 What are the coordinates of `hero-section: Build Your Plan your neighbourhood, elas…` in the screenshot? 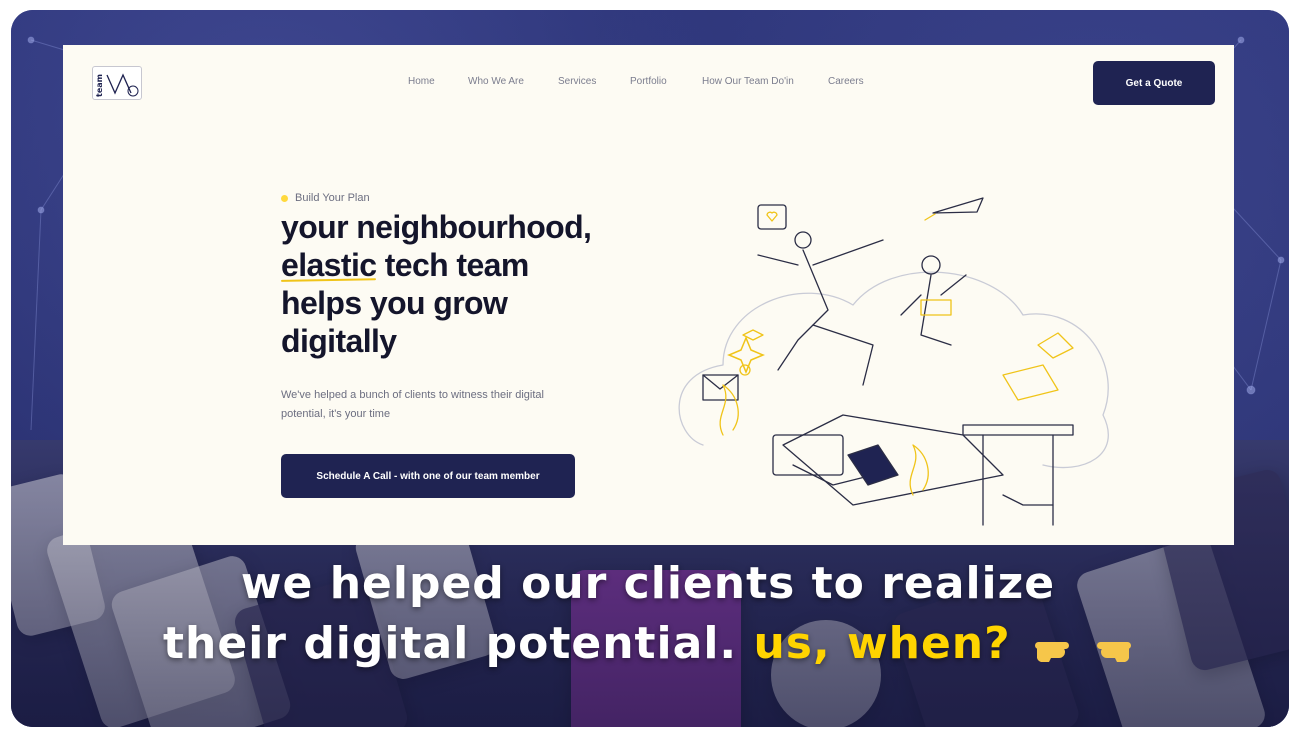 It's located at (471, 308).